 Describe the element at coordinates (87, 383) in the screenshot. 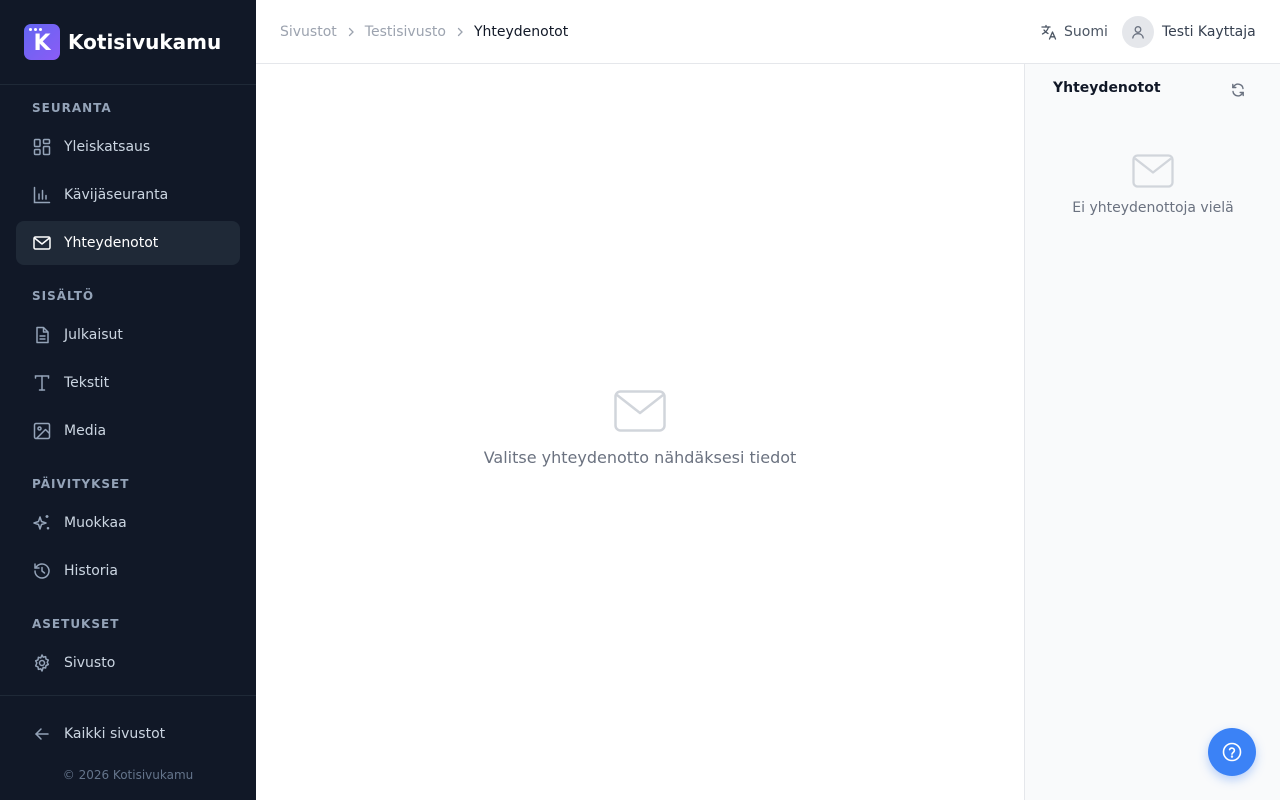

I see `sidebar-item-label: Tekstit` at that location.